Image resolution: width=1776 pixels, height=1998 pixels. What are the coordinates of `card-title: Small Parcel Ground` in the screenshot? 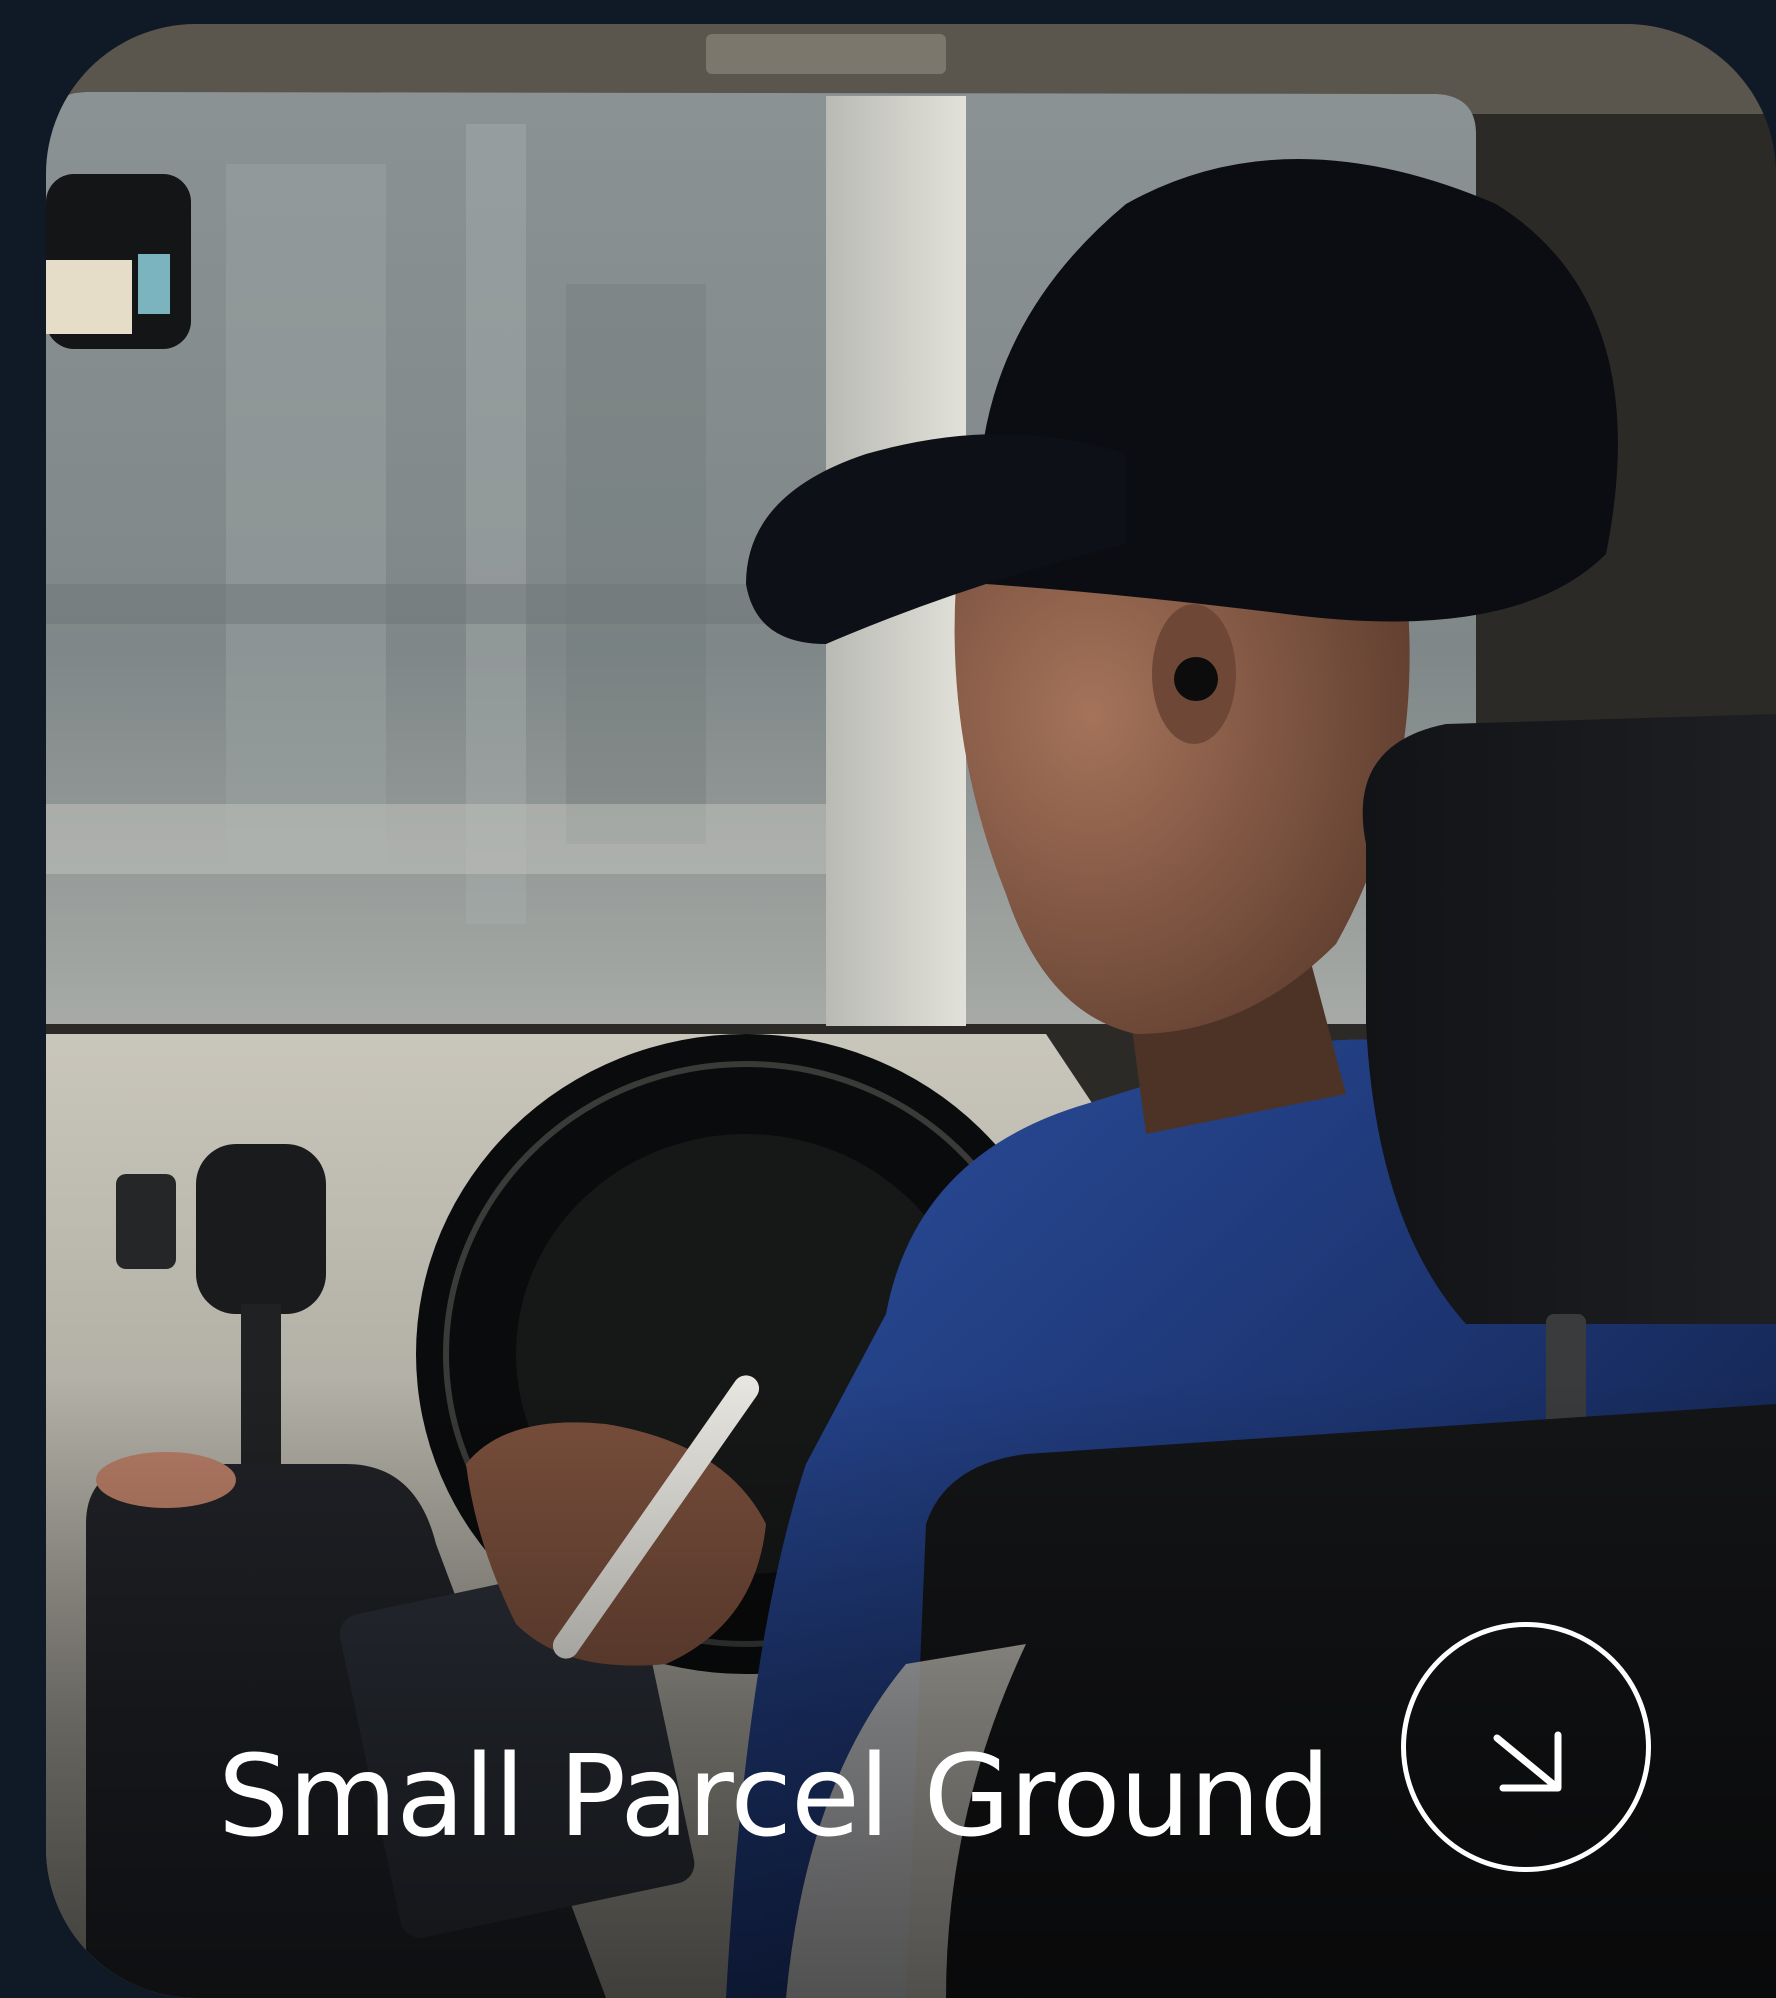 It's located at (774, 1797).